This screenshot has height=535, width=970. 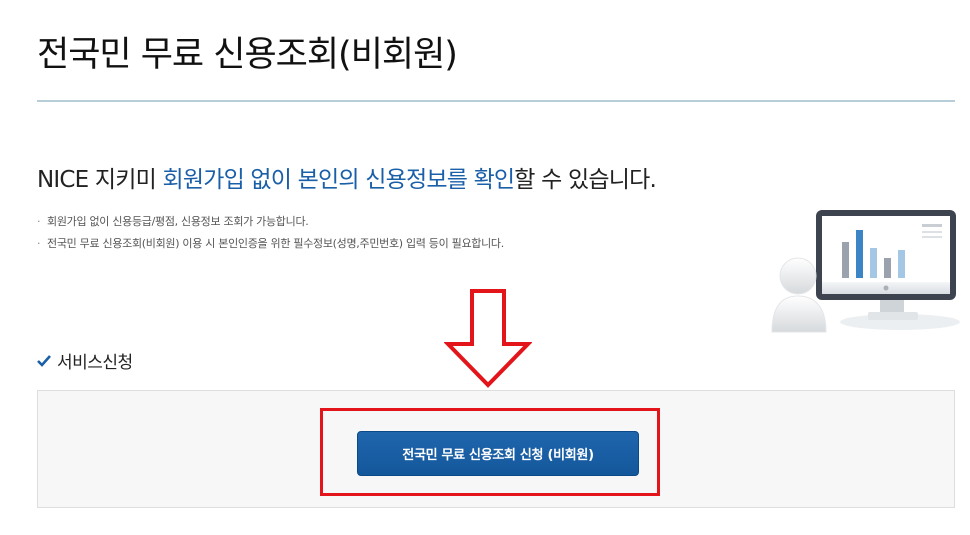 What do you see at coordinates (585, 180) in the screenshot?
I see `headline-suffix: 할 수 있습니다.` at bounding box center [585, 180].